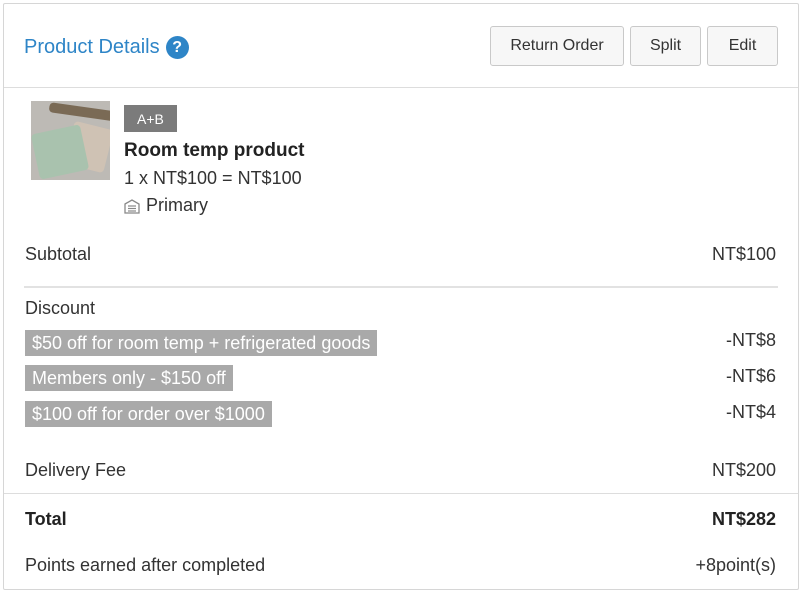  I want to click on edit-button: Edit, so click(742, 46).